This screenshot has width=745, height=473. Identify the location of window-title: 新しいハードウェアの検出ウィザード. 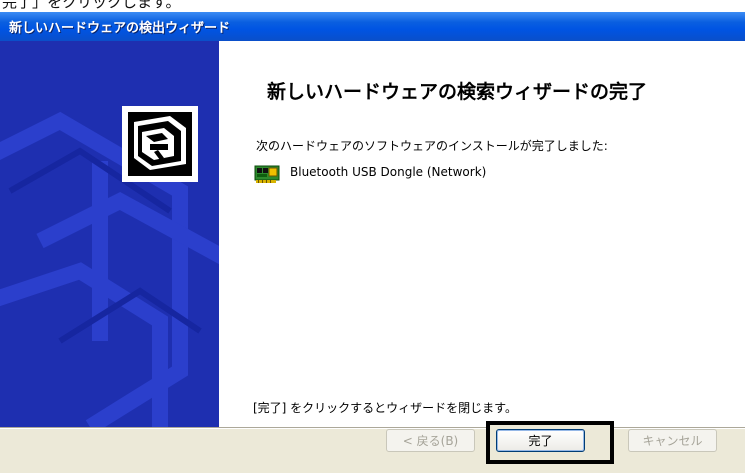
(120, 28).